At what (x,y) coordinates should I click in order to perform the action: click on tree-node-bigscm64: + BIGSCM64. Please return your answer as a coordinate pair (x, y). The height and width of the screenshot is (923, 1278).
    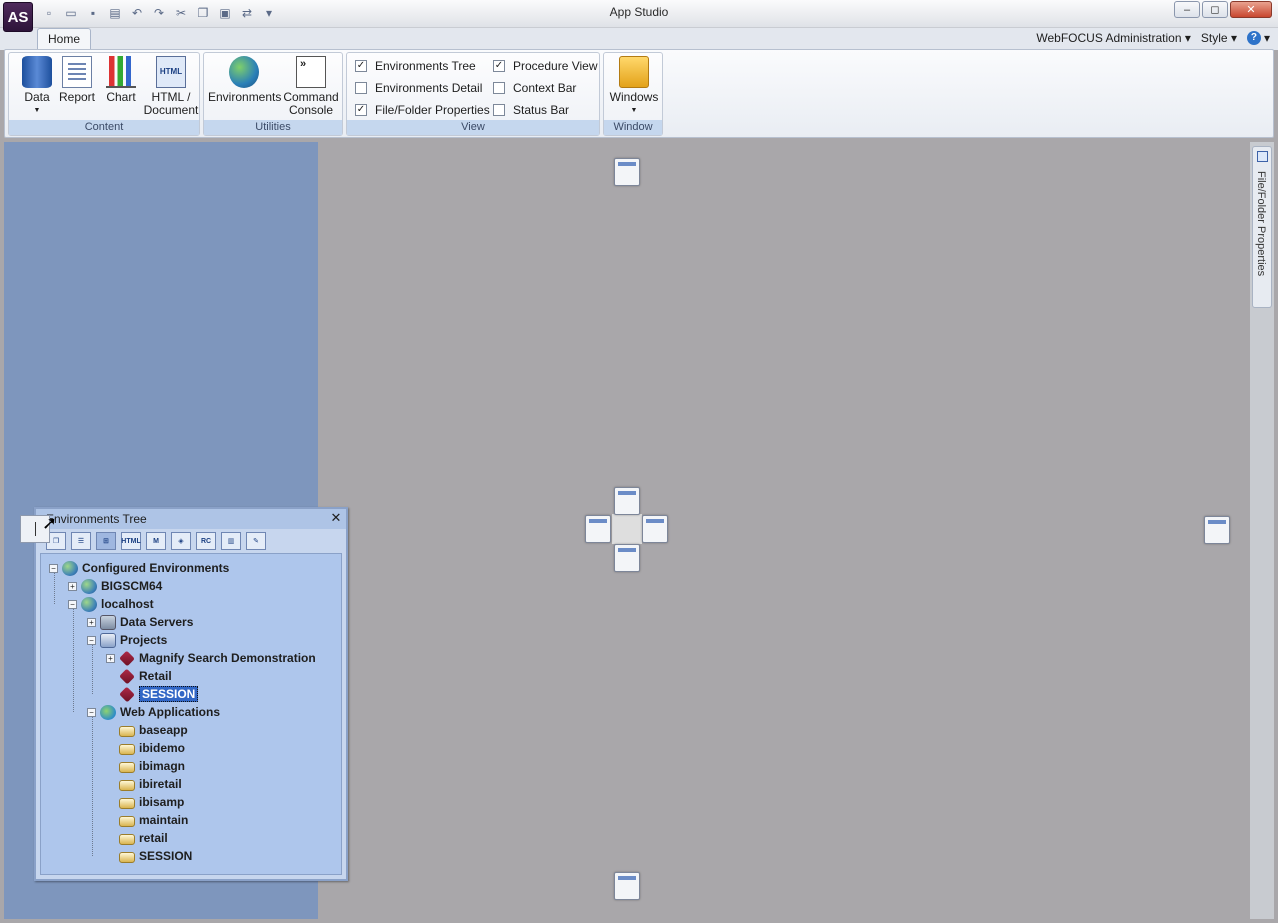
    Looking at the image, I should click on (115, 586).